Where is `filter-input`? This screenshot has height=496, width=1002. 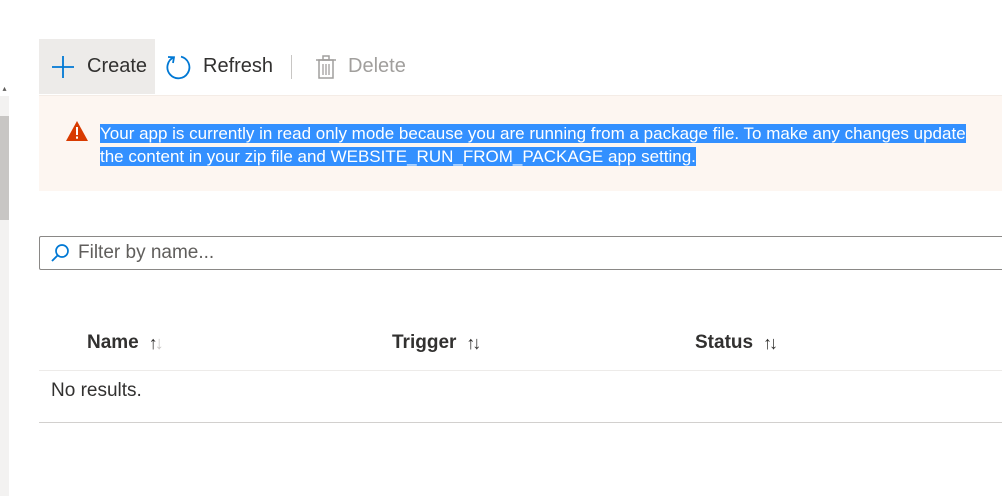
filter-input is located at coordinates (478, 253).